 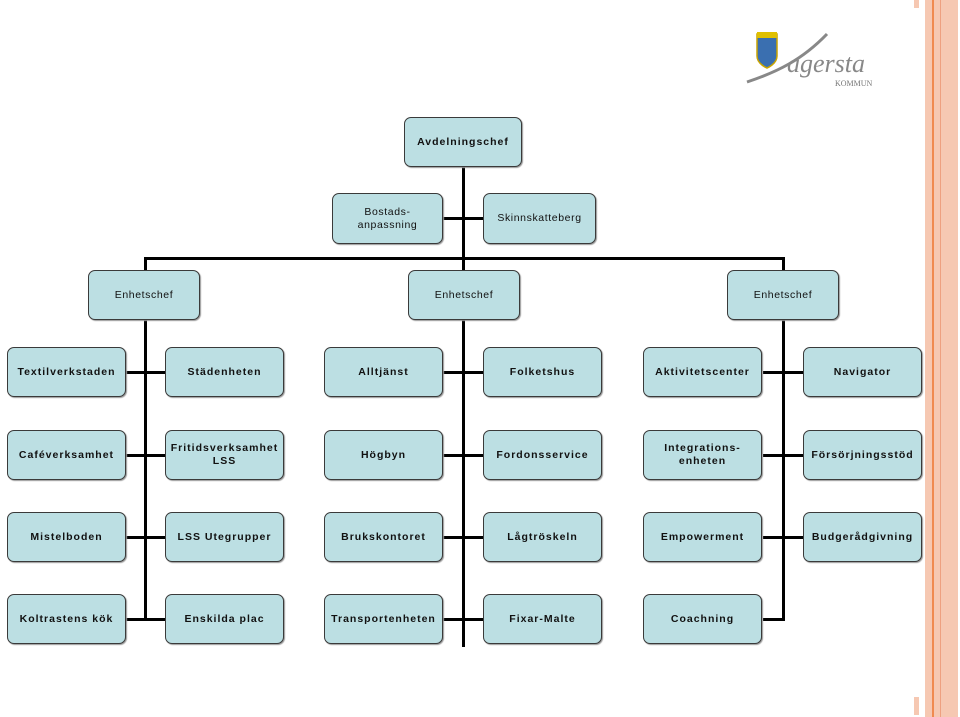 I want to click on box-unit: Folketshus, so click(x=542, y=372).